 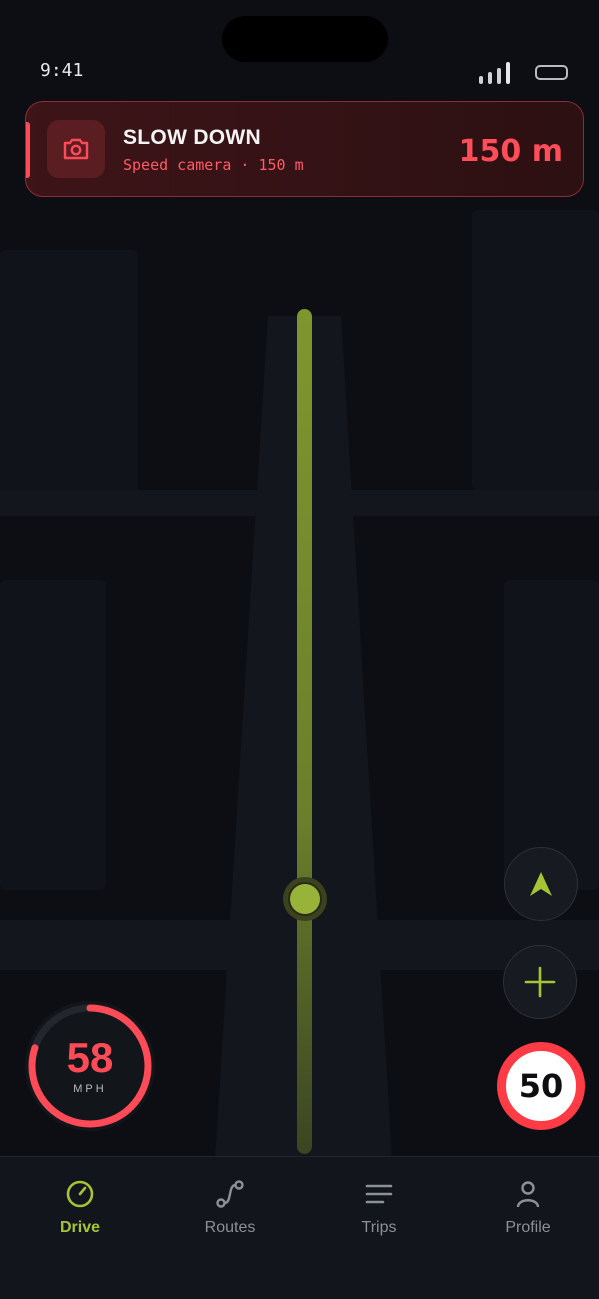 I want to click on tab-bar: Drive Routes Trips Profile, so click(x=299, y=1227).